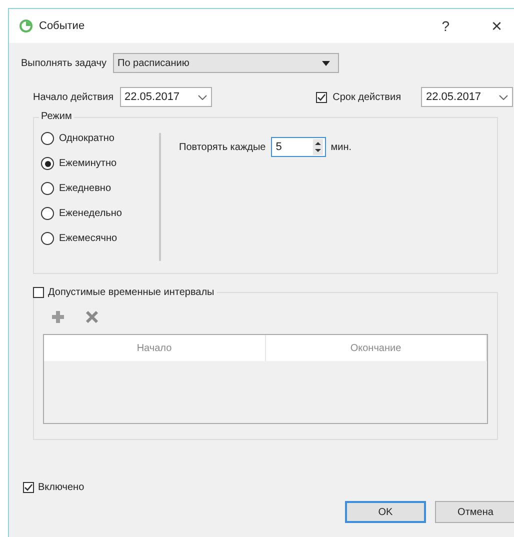 This screenshot has height=537, width=514. I want to click on delete-icon, so click(92, 317).